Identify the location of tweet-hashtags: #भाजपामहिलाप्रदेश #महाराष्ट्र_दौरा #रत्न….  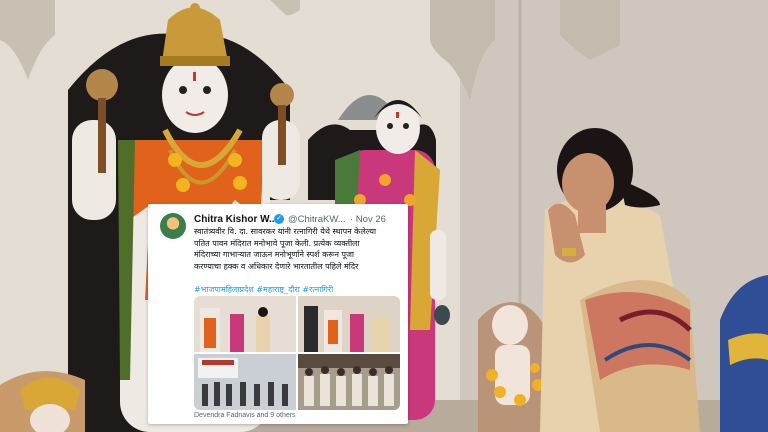
(299, 289).